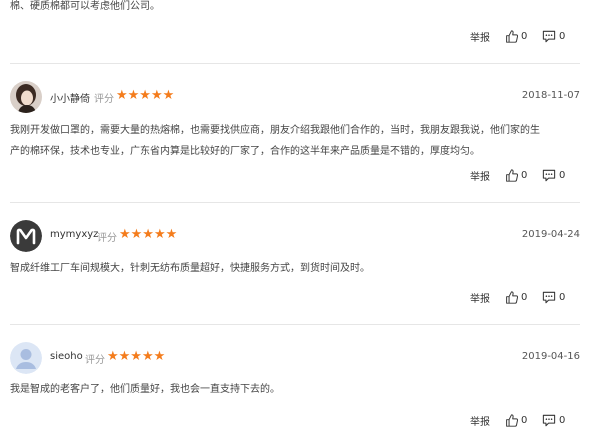 The height and width of the screenshot is (448, 600). I want to click on review-text: 我是智成的老客户了，他们质量好，我也会一直支持下去的。, so click(145, 389).